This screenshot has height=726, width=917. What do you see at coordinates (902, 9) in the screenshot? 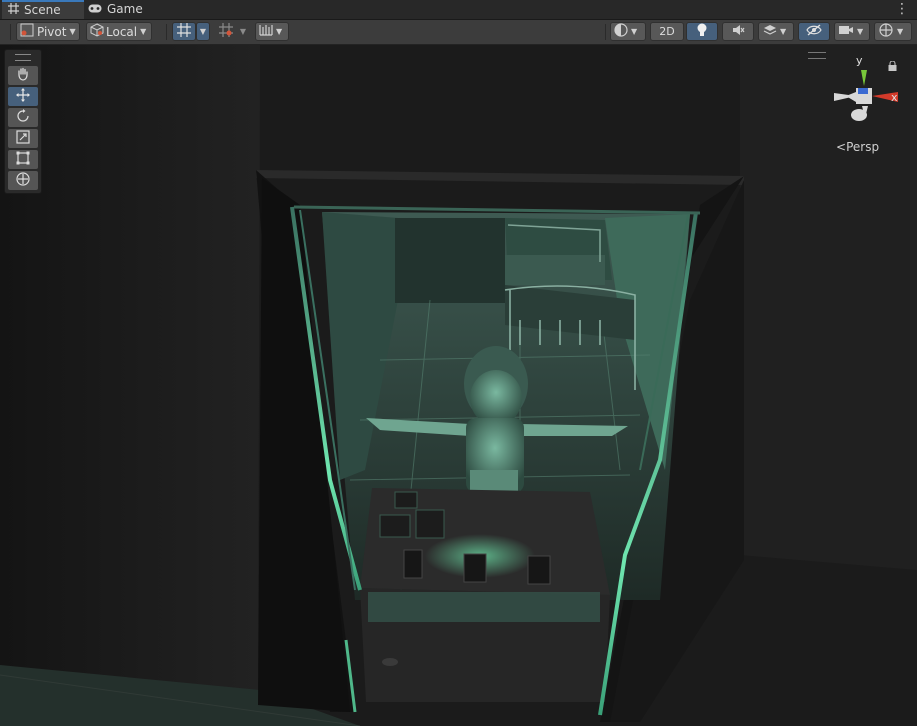
I see `more-options-icon: ⋮` at bounding box center [902, 9].